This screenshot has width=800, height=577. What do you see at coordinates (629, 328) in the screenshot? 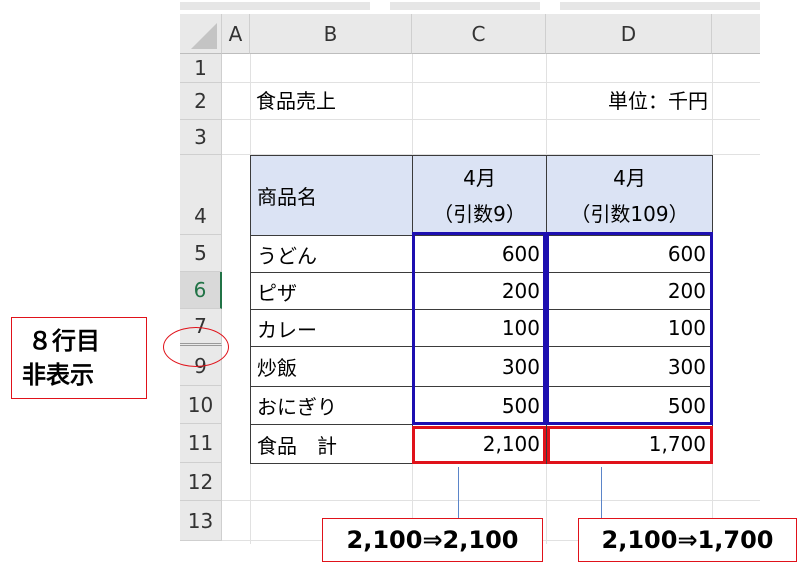
I see `highlight-d-values` at bounding box center [629, 328].